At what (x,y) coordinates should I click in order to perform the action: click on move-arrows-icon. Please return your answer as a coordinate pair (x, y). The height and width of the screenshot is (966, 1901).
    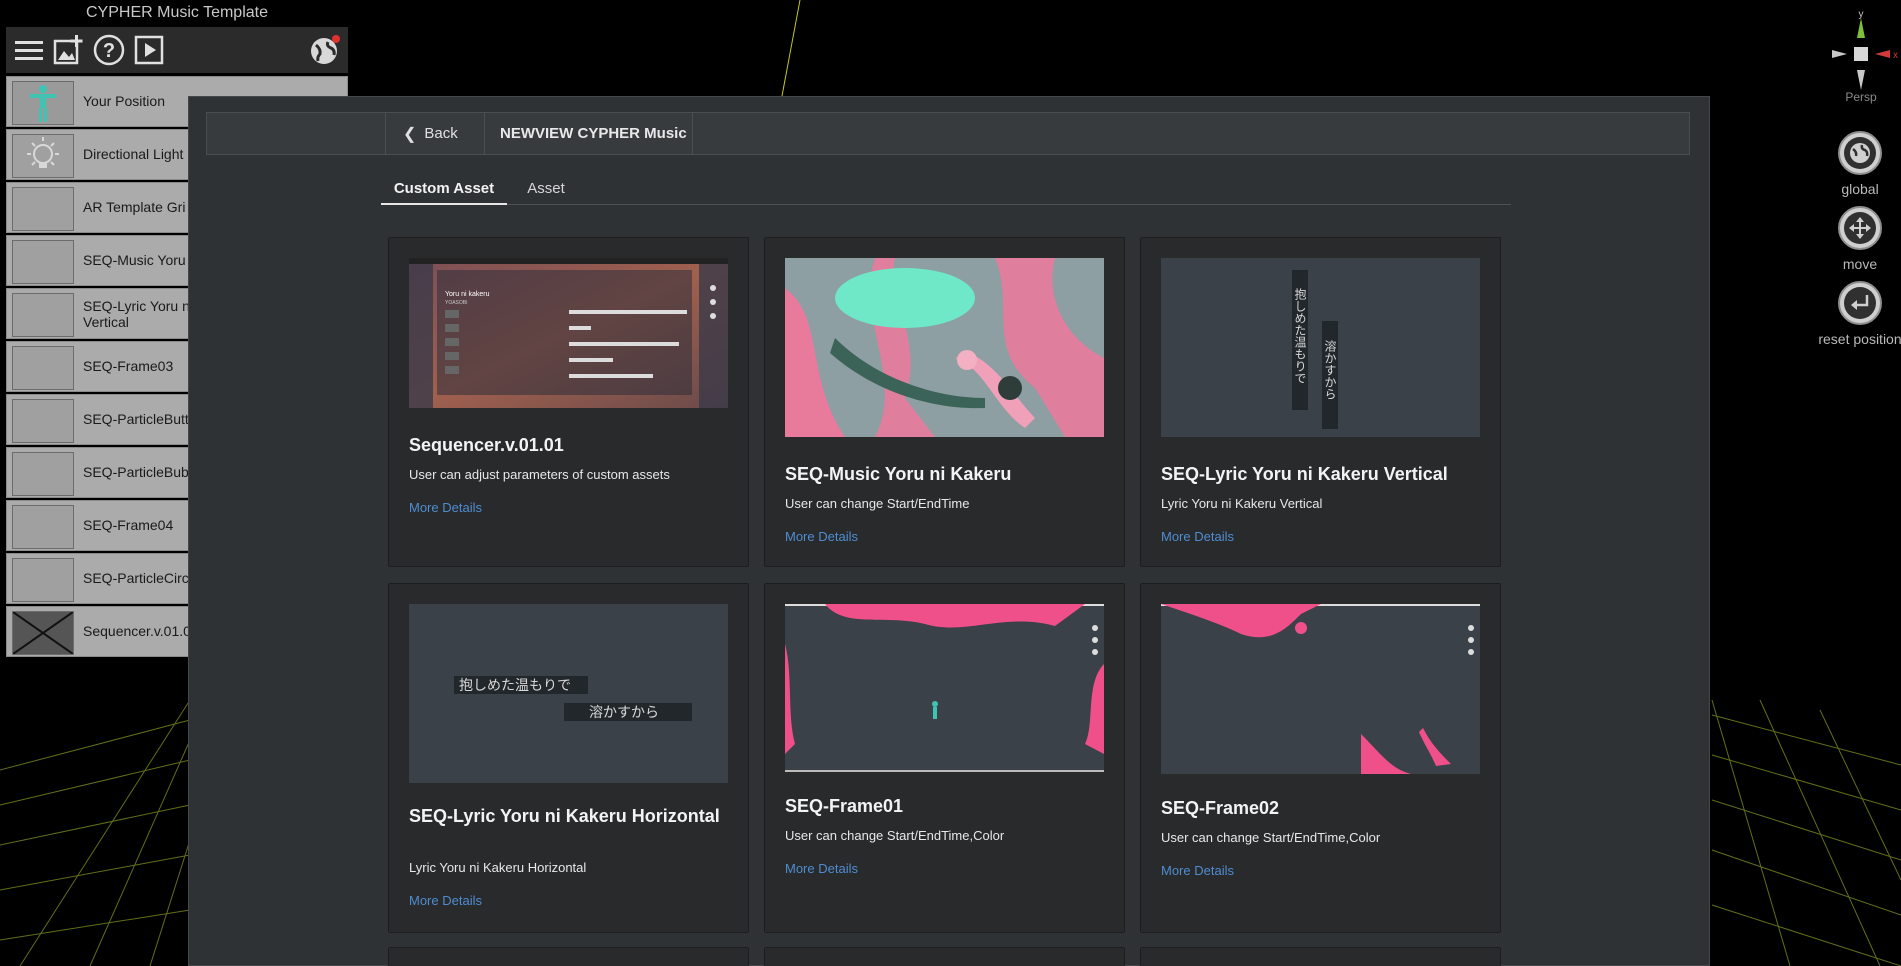
    Looking at the image, I should click on (1860, 228).